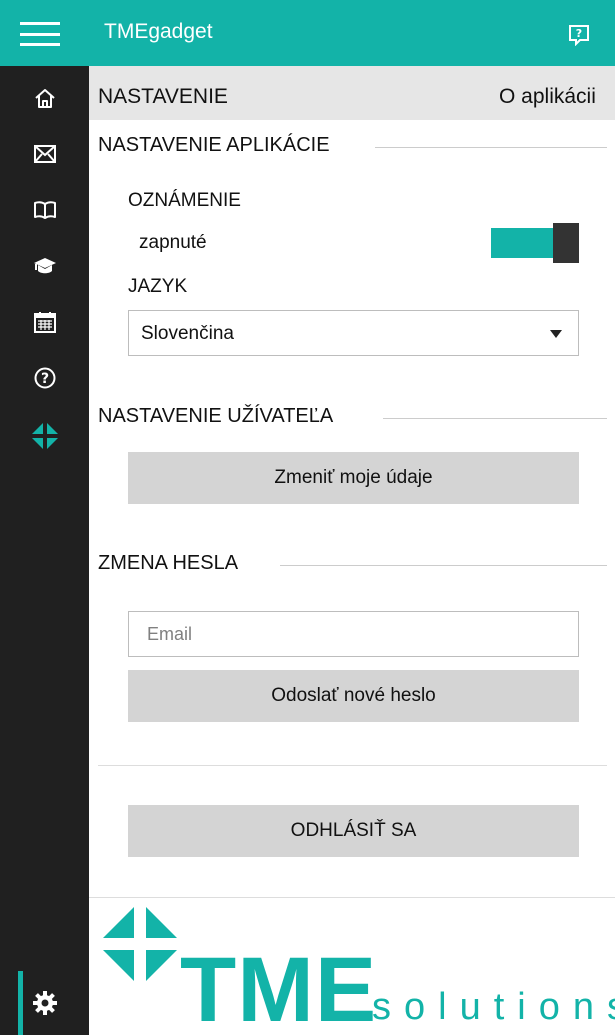  What do you see at coordinates (158, 31) in the screenshot?
I see `app-title: TMEgadget` at bounding box center [158, 31].